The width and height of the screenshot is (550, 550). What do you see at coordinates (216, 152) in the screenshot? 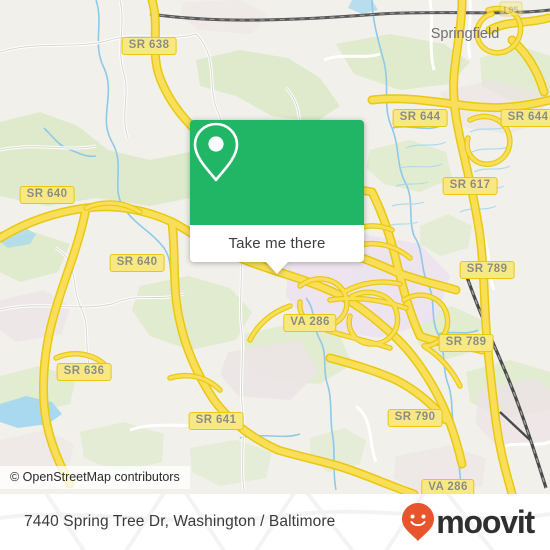
I see `map-pin-icon` at bounding box center [216, 152].